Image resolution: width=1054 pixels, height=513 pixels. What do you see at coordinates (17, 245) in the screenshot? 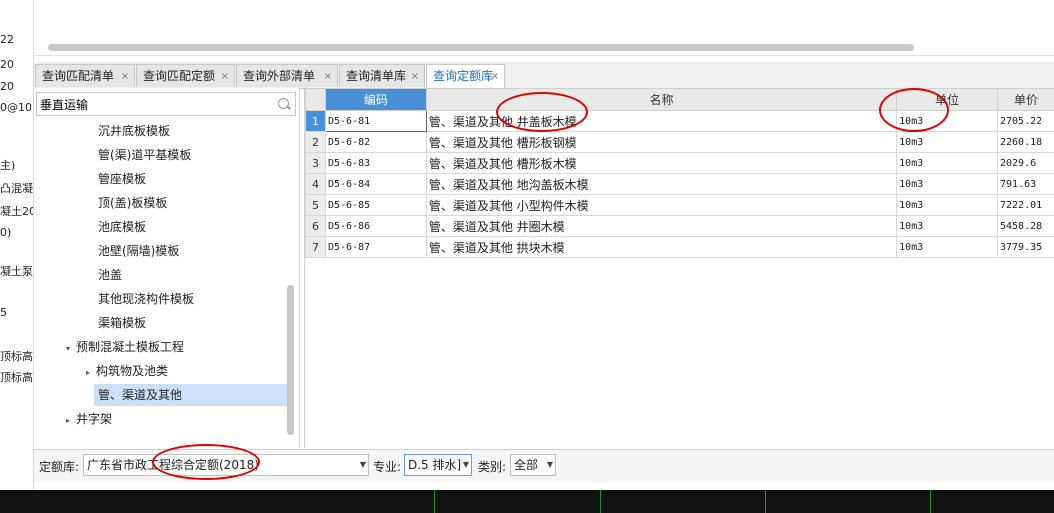
I see `left-strip: 22 20 20 0@10 主) 凸混凝 凝土20 0) 凝土泵 5 顶标高 顶标高` at bounding box center [17, 245].